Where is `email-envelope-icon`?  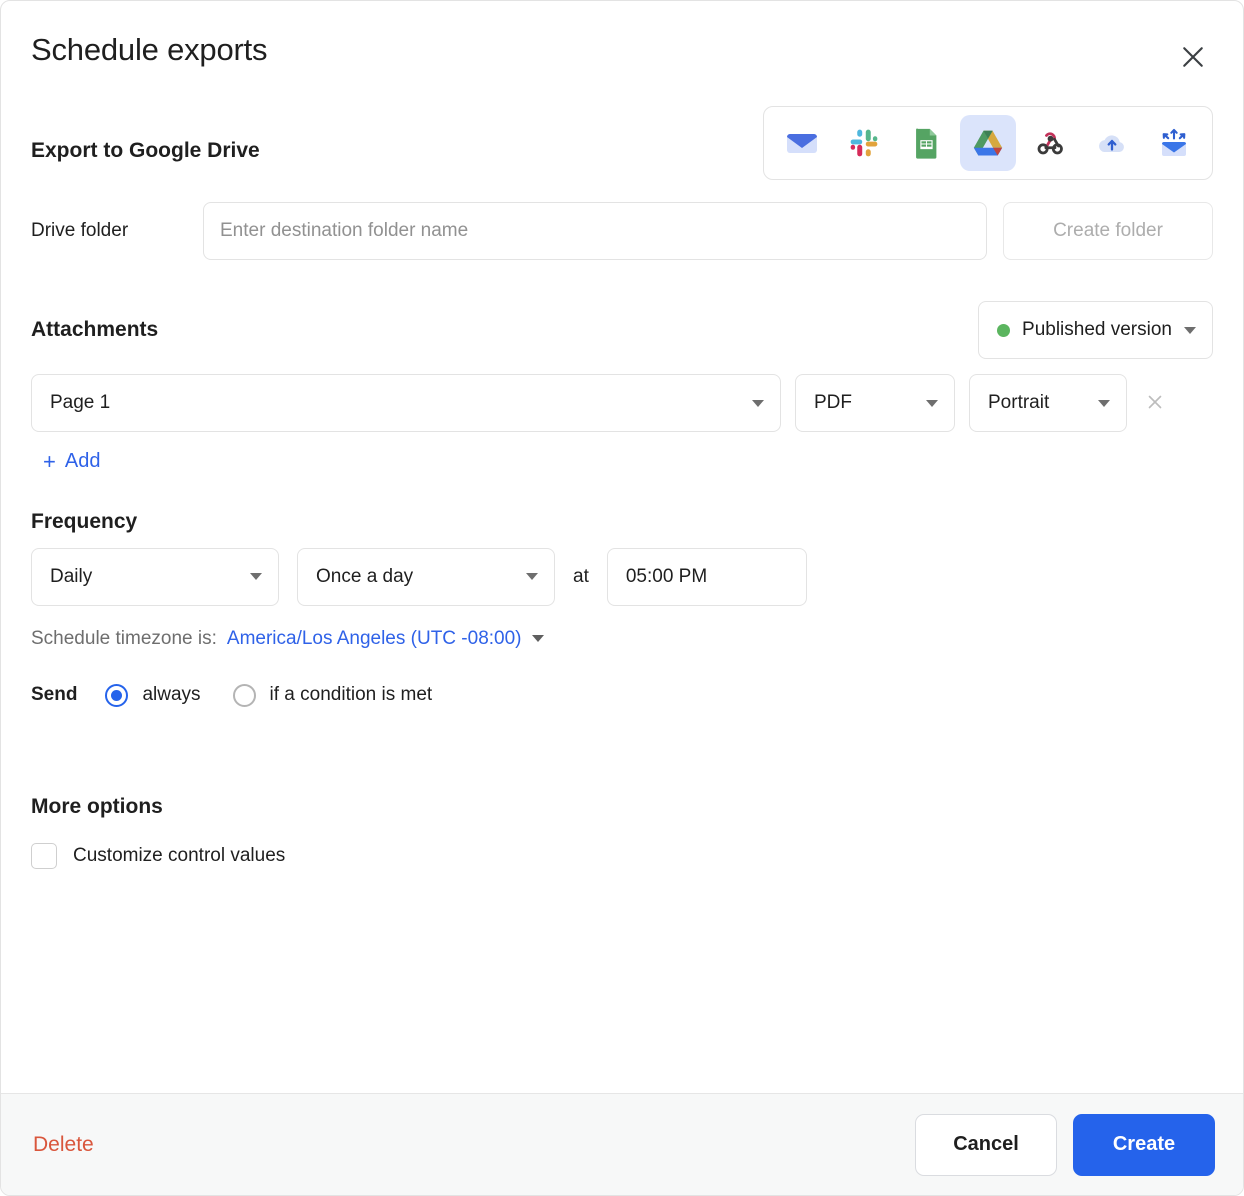
email-envelope-icon is located at coordinates (802, 143).